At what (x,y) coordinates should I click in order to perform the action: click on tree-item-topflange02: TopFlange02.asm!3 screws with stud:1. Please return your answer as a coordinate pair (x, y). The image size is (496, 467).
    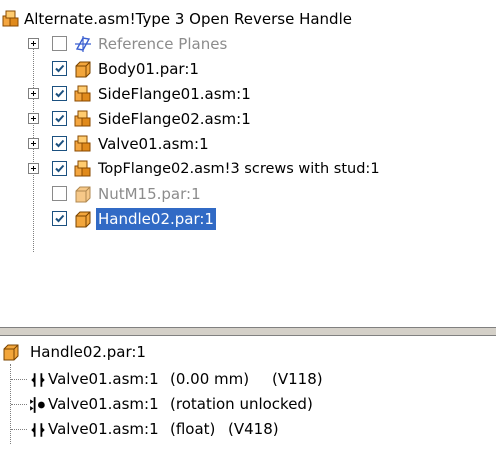
    Looking at the image, I should click on (248, 169).